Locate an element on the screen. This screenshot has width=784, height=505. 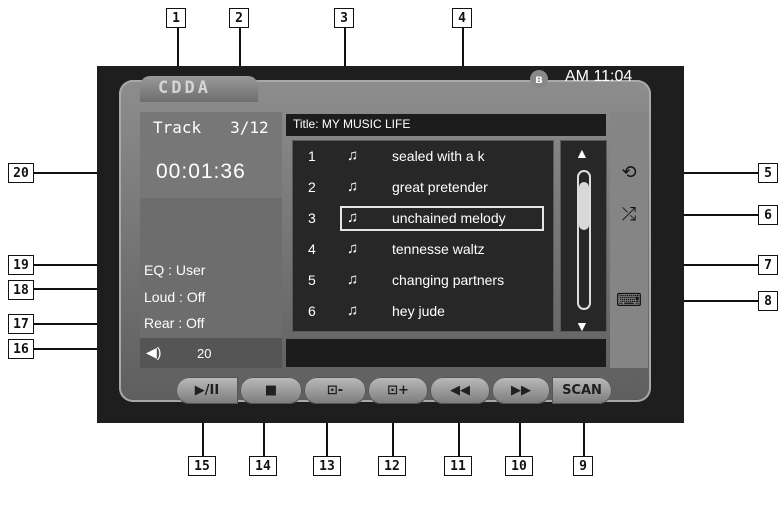
elapsed-time: 00:01:36 is located at coordinates (201, 171).